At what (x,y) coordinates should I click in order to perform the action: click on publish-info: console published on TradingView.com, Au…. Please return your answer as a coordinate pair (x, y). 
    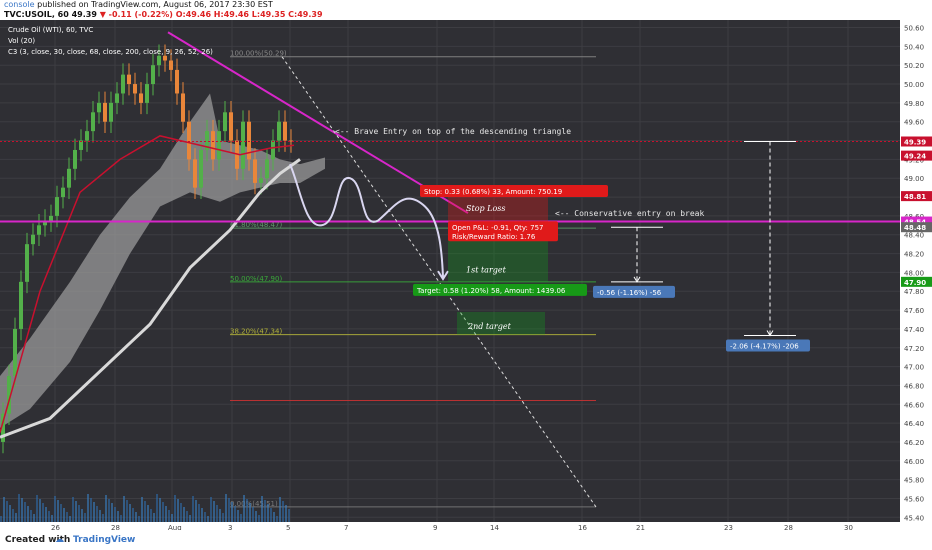
    Looking at the image, I should click on (138, 5).